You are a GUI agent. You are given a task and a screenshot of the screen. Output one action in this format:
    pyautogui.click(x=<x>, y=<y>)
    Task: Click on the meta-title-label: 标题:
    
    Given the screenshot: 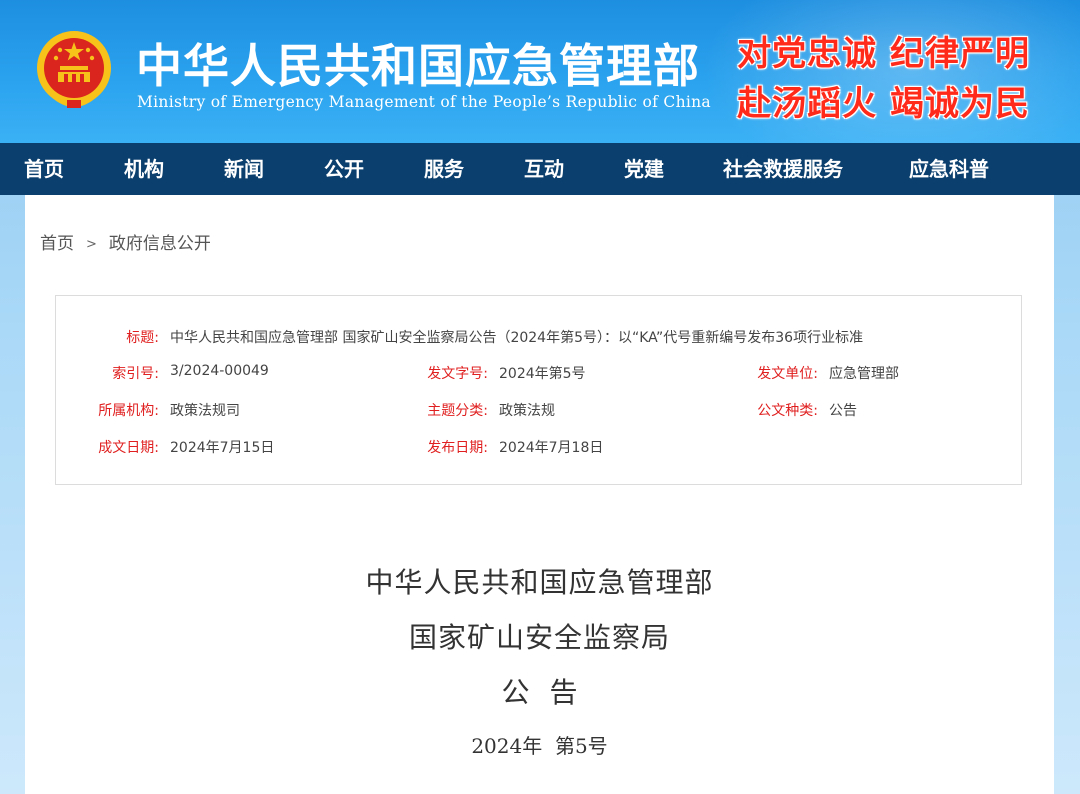 What is the action you would take?
    pyautogui.click(x=142, y=338)
    